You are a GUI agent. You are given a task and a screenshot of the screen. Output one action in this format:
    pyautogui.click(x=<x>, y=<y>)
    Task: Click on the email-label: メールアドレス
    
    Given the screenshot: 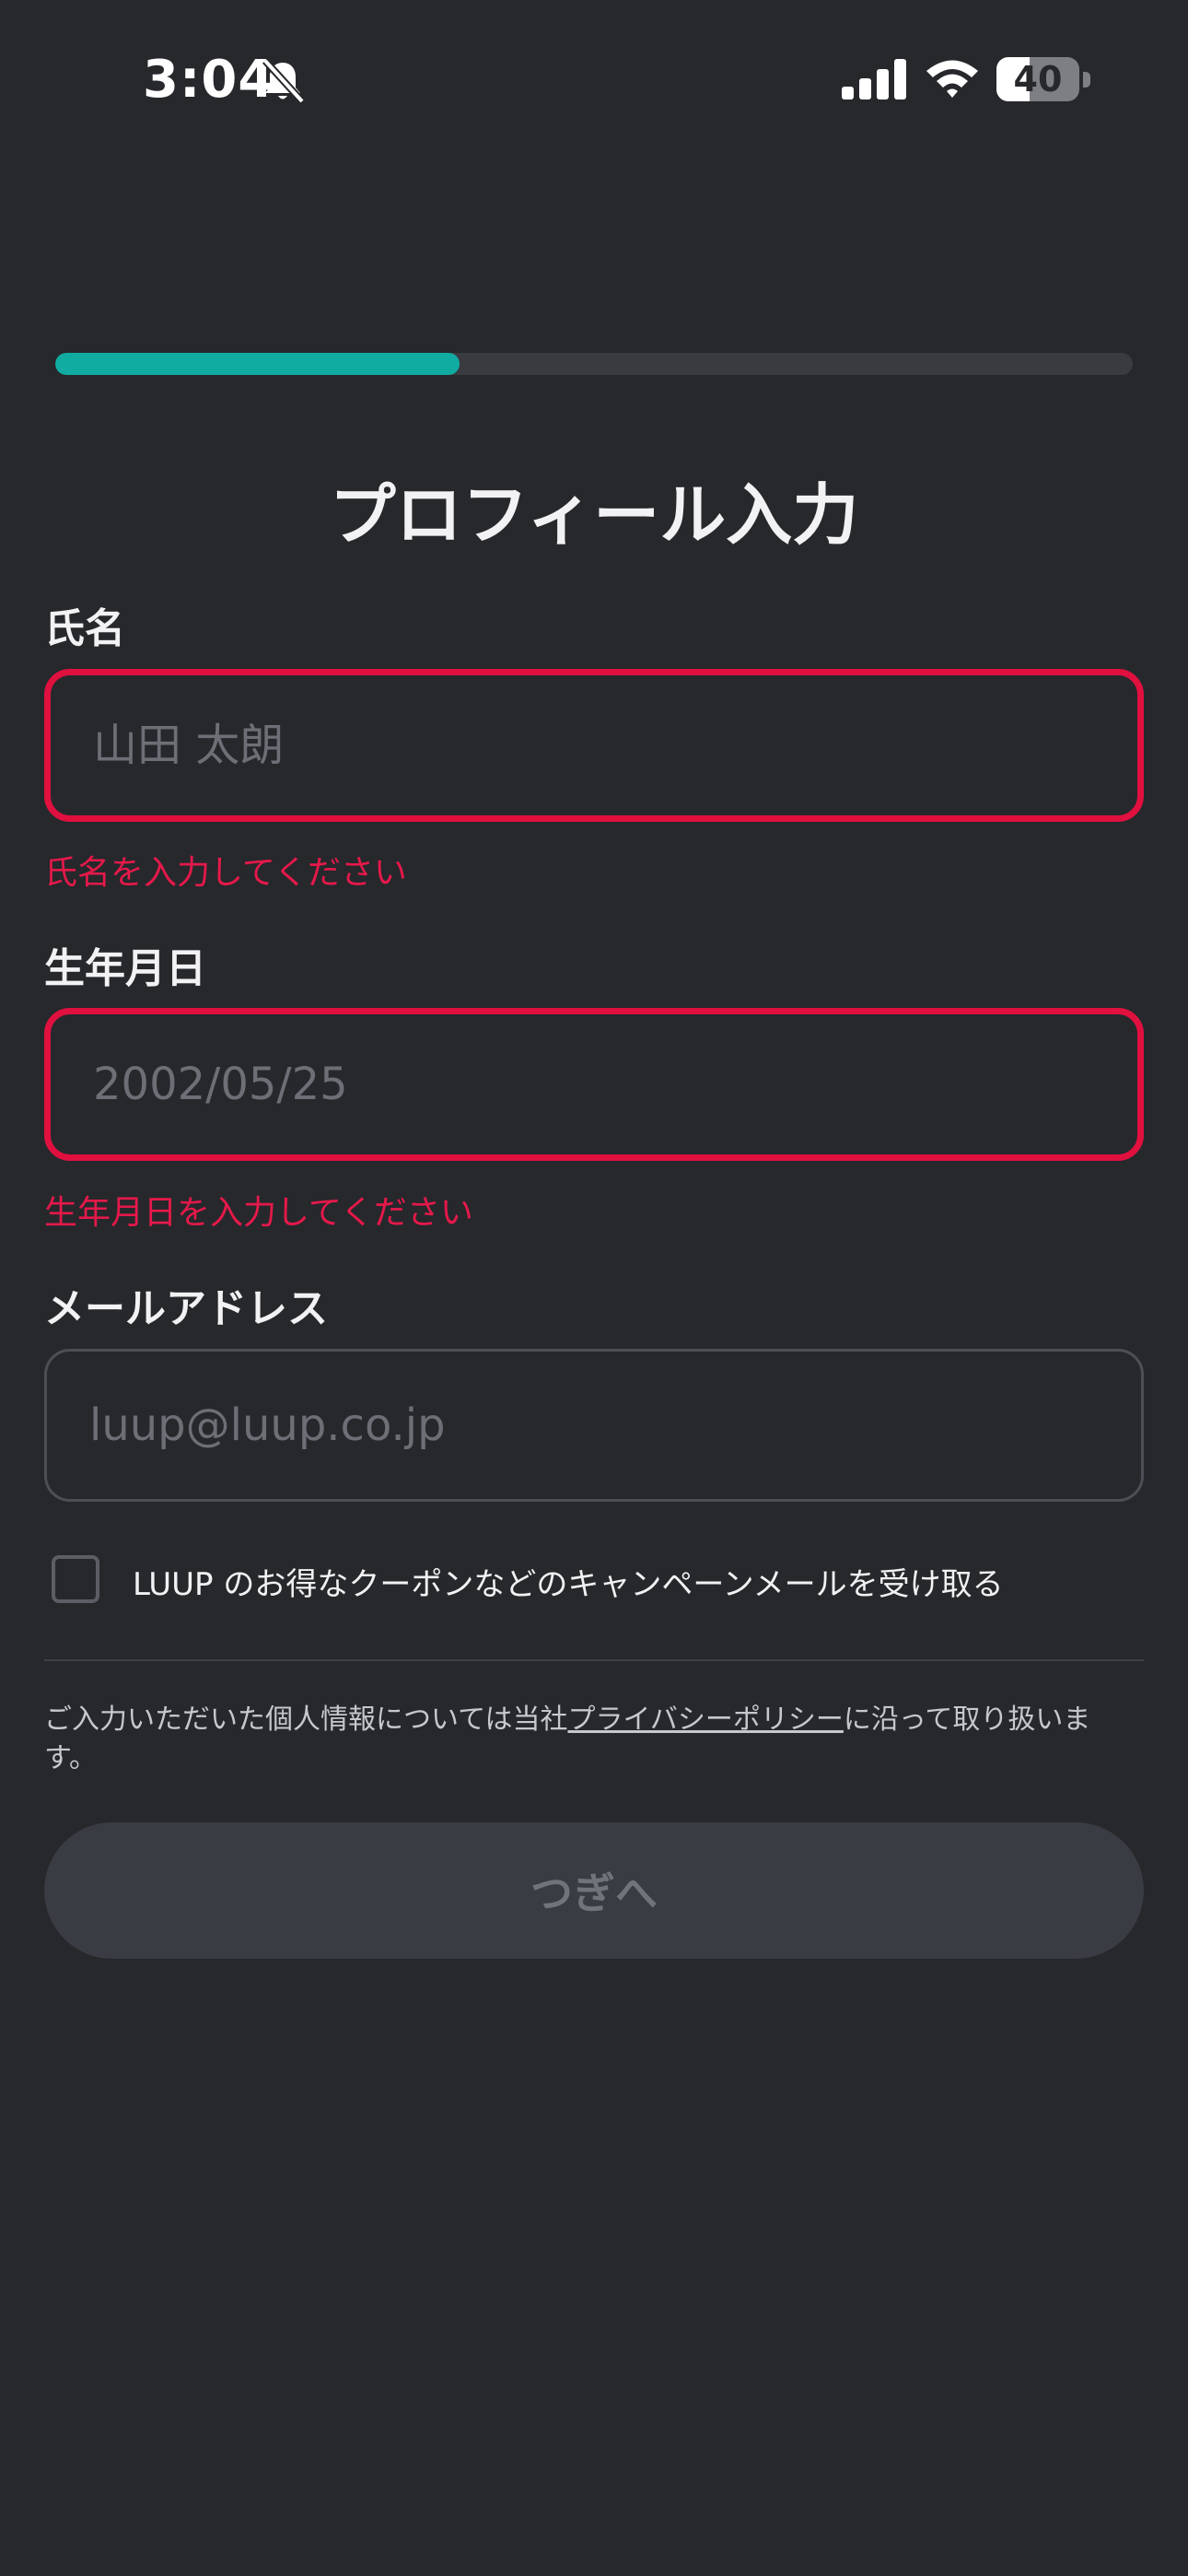 What is the action you would take?
    pyautogui.click(x=186, y=1308)
    